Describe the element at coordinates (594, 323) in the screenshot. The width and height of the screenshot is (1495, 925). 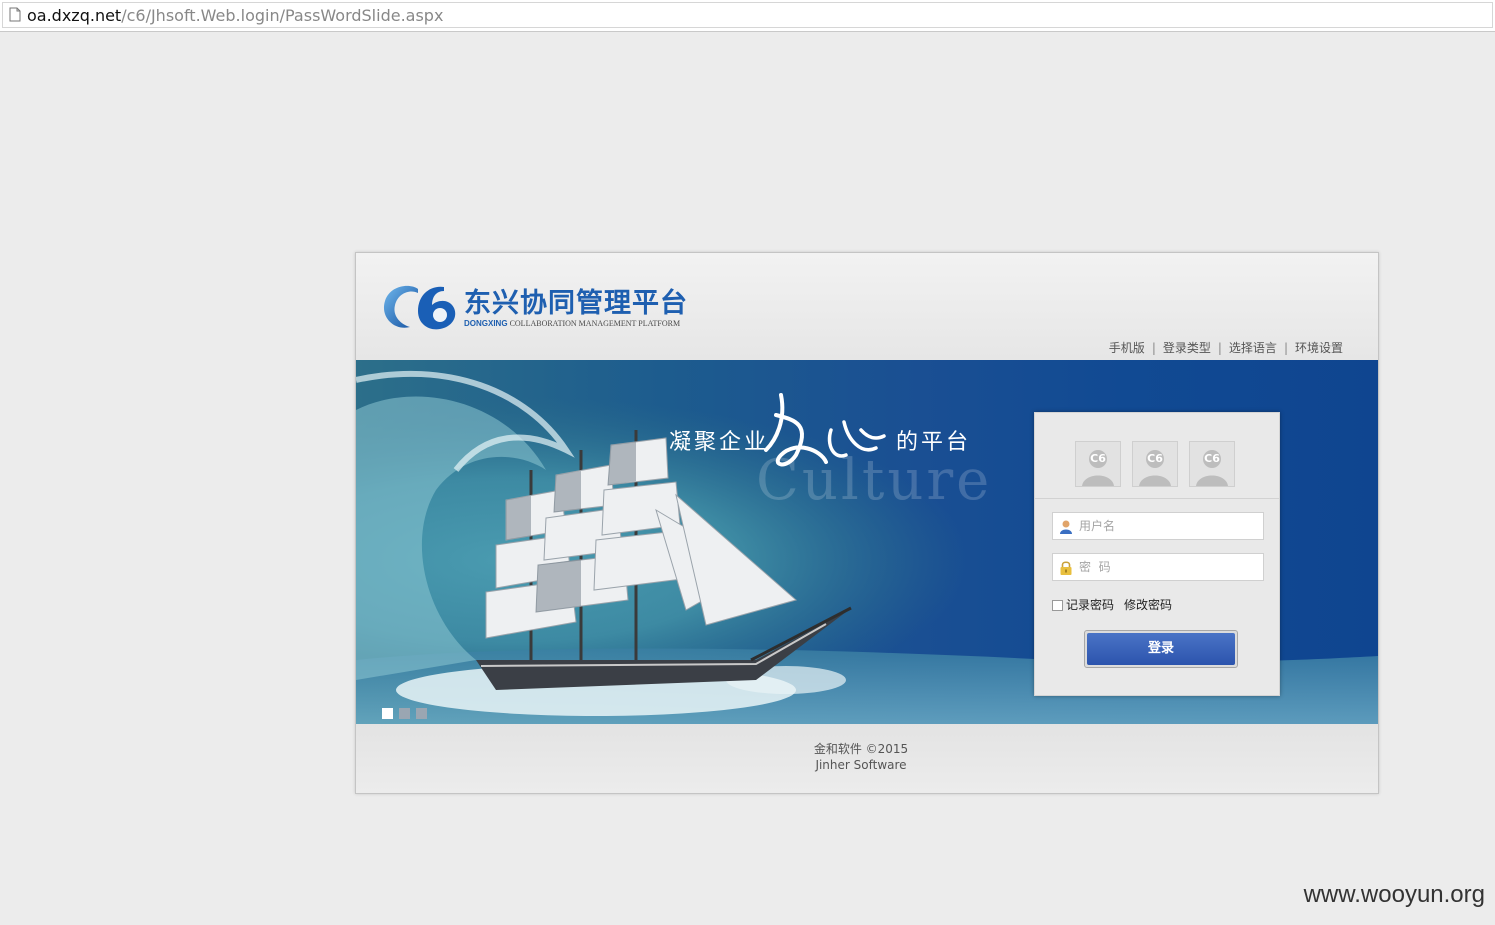
I see `brand-subtitle-rest: COLLABORATION MANAGEMENT PLATFORM` at that location.